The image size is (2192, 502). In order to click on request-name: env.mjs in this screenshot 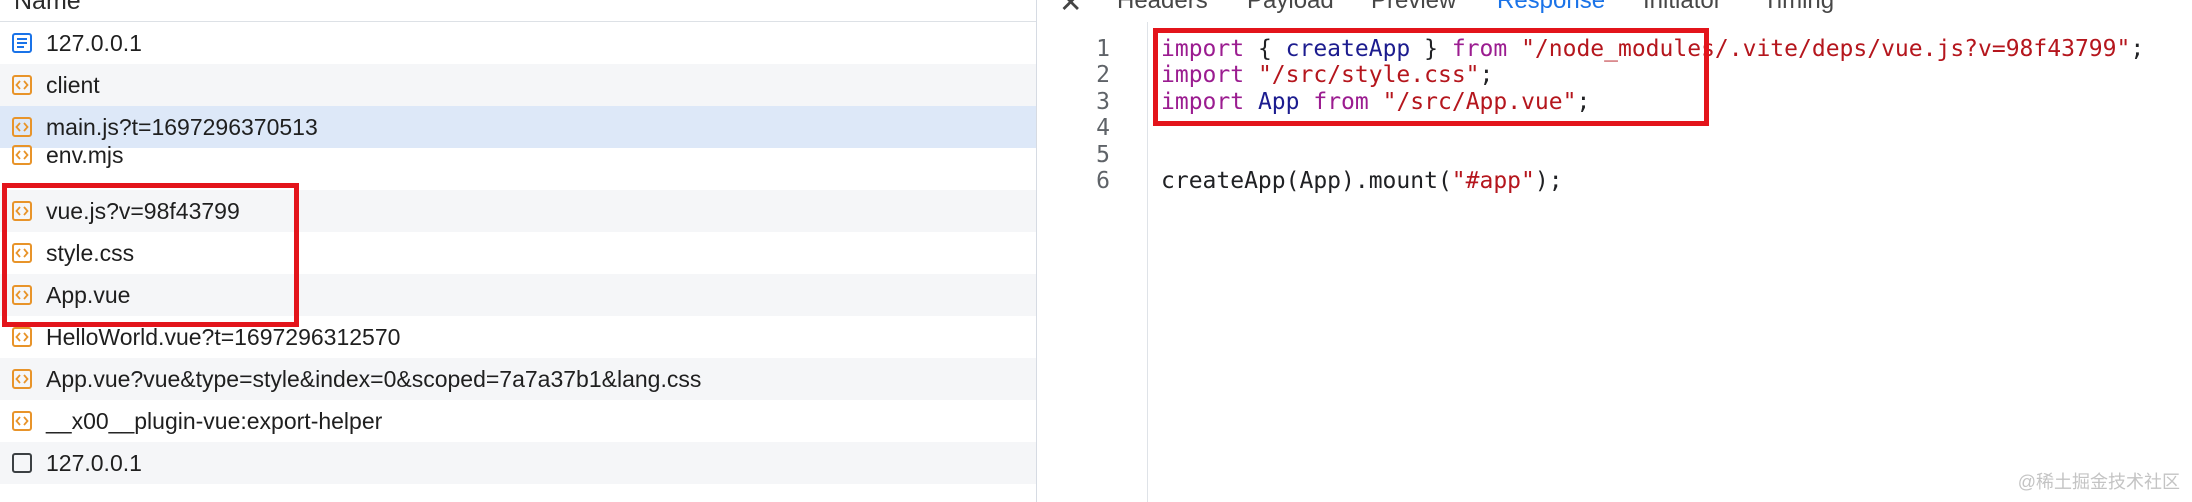, I will do `click(85, 155)`.